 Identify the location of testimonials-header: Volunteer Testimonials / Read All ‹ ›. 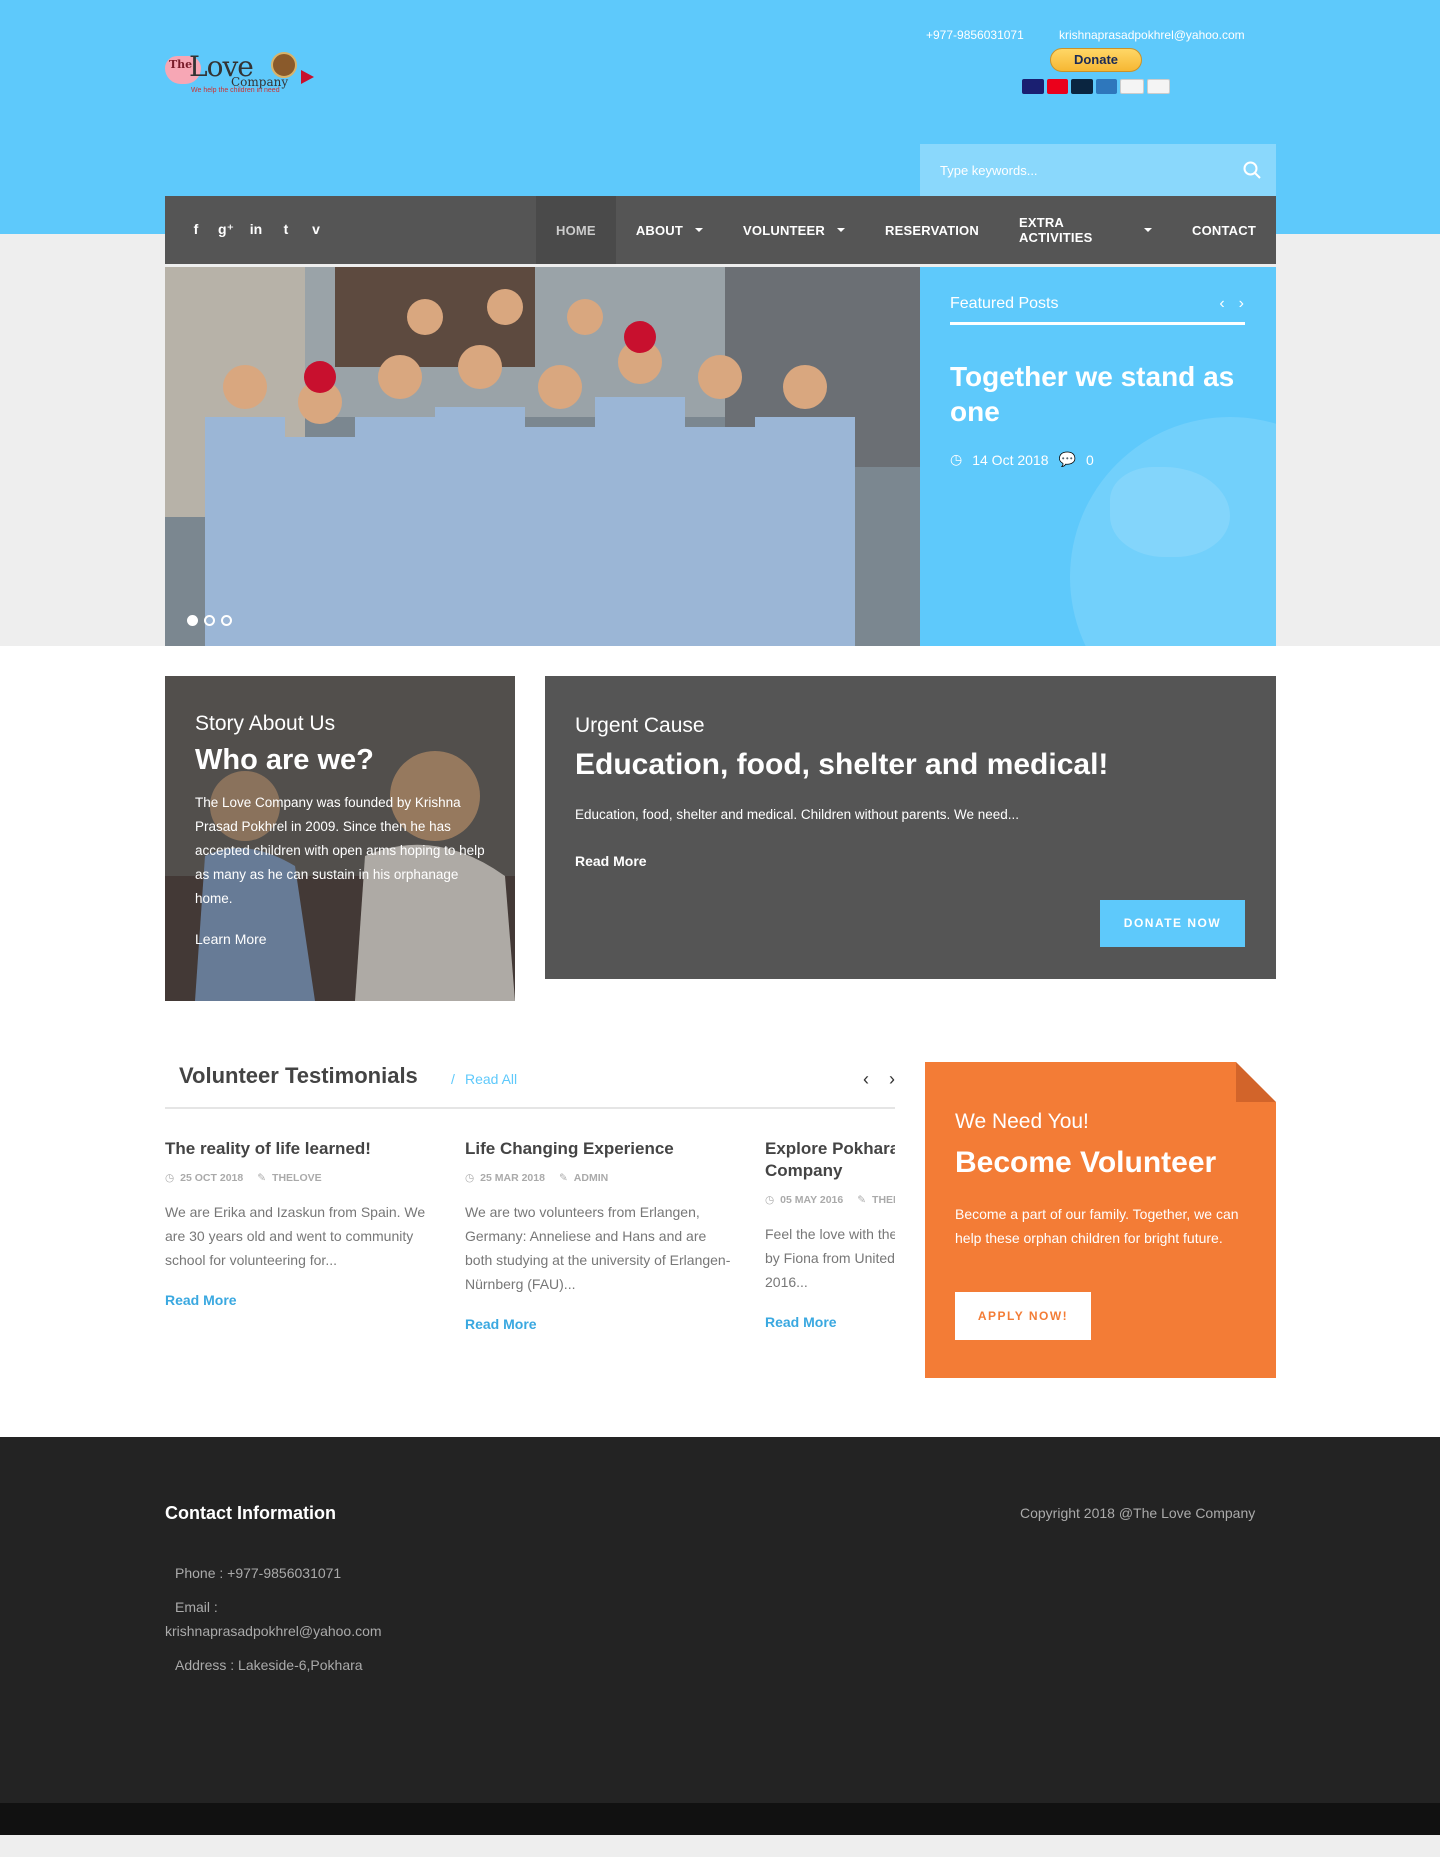
(530, 1085).